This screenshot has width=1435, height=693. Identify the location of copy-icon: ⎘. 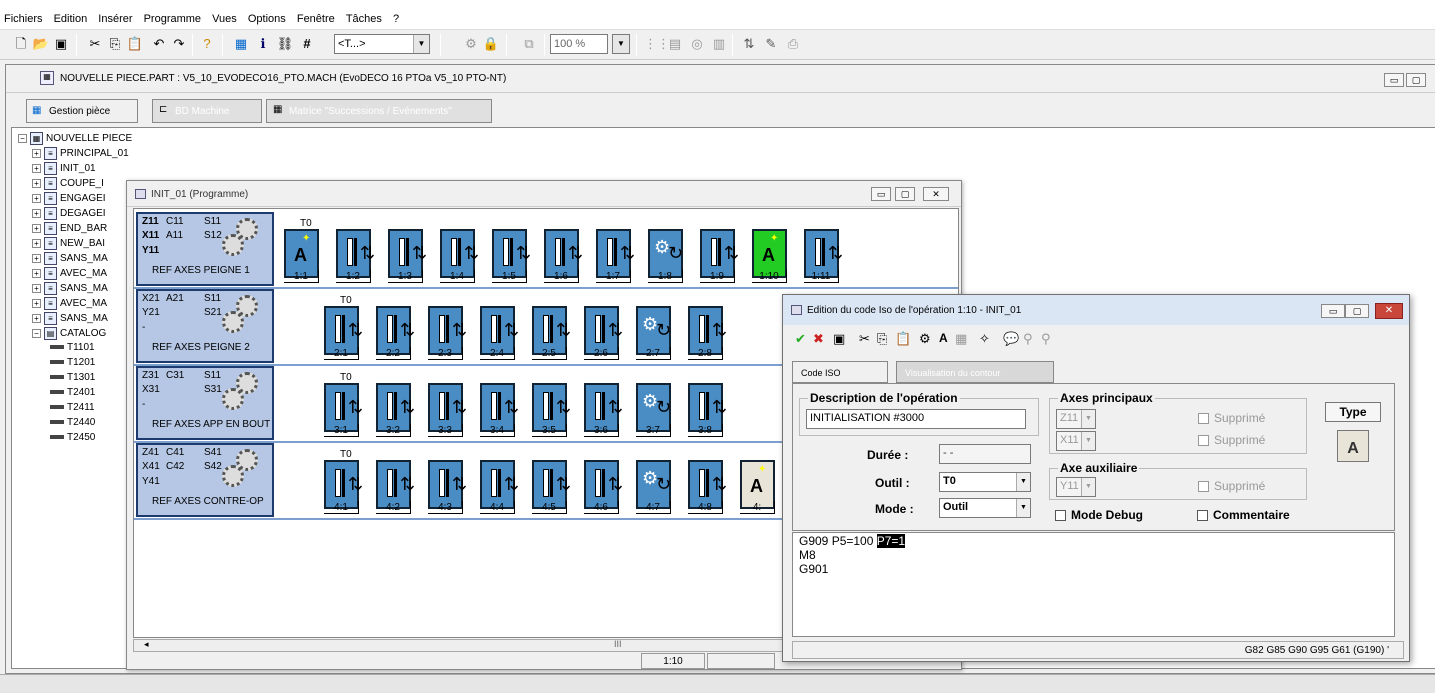
(882, 339).